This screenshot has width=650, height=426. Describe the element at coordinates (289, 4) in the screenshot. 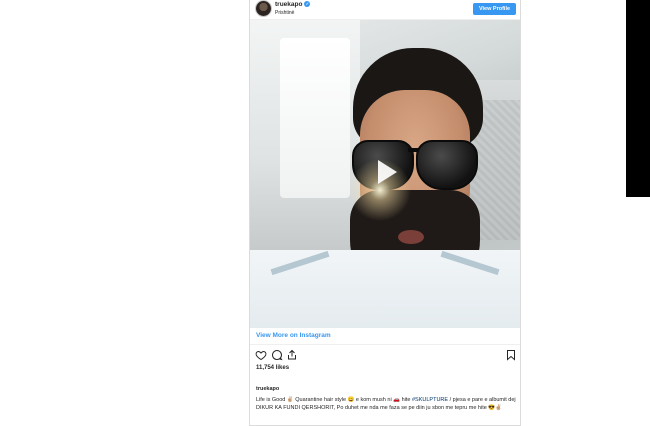

I see `username-text: truekapo` at that location.